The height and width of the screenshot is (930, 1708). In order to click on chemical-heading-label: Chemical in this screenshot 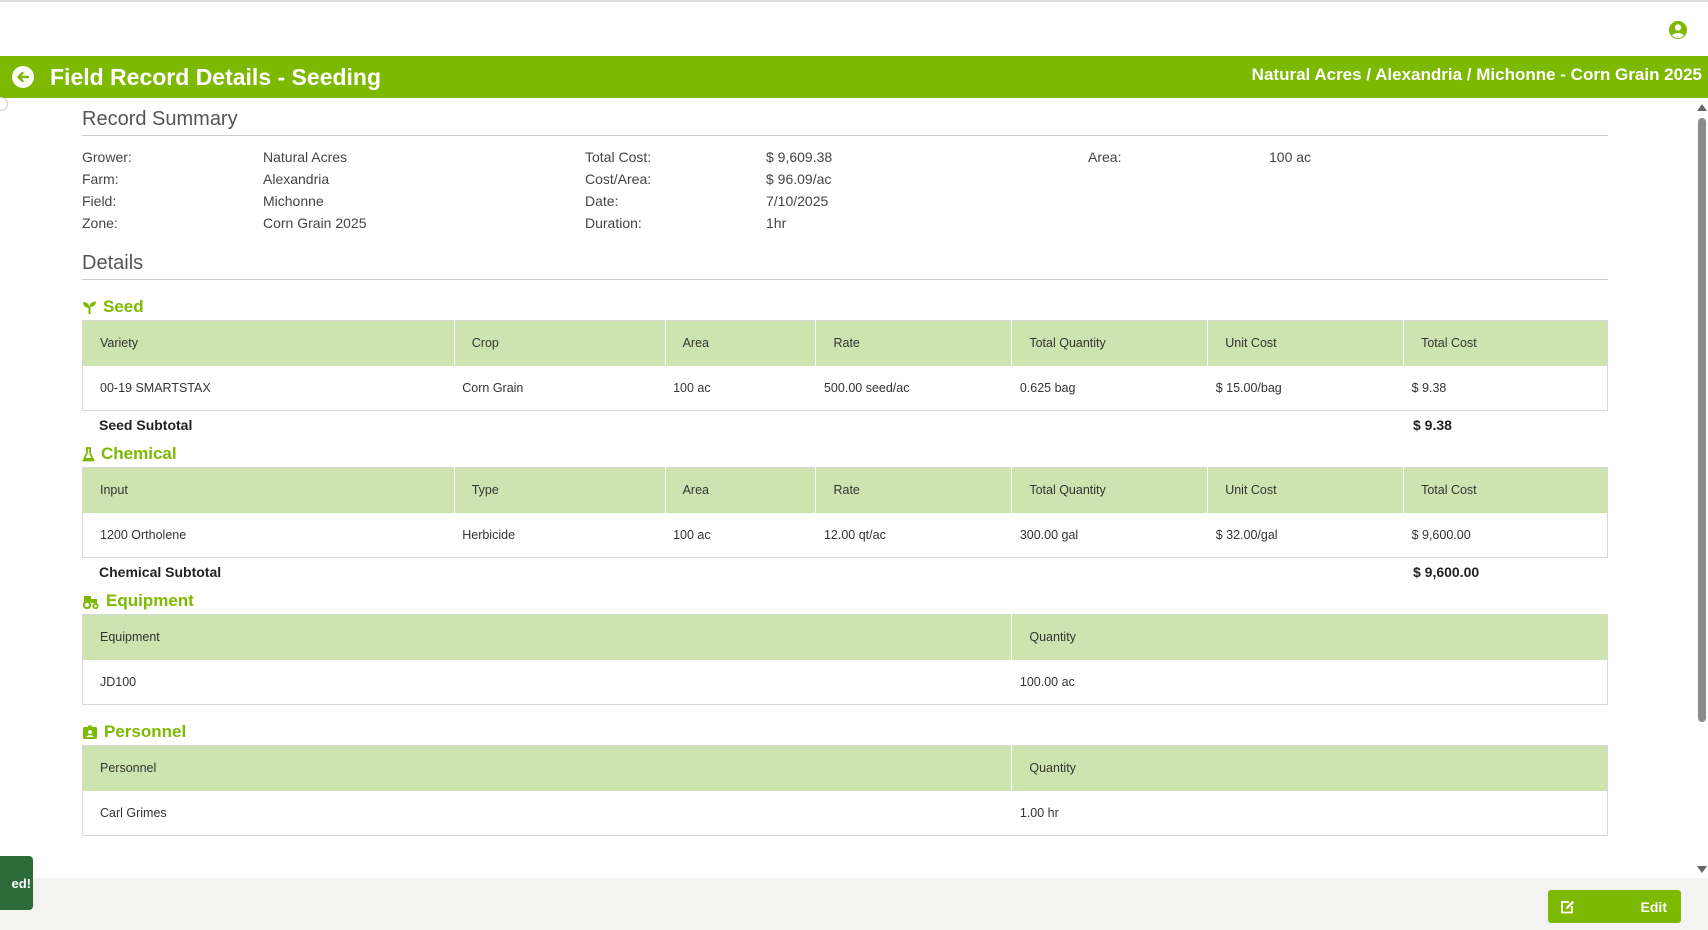, I will do `click(139, 453)`.